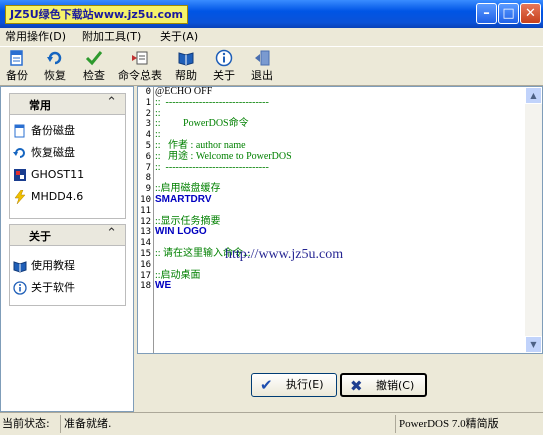 The image size is (543, 435). I want to click on action-area: ✔ 执行(E) ✖ 撤销(C), so click(340, 383).